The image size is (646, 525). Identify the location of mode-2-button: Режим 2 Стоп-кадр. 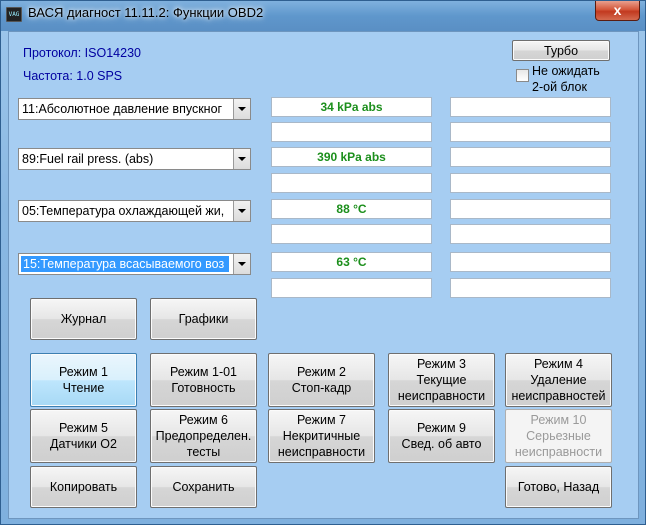
(321, 380).